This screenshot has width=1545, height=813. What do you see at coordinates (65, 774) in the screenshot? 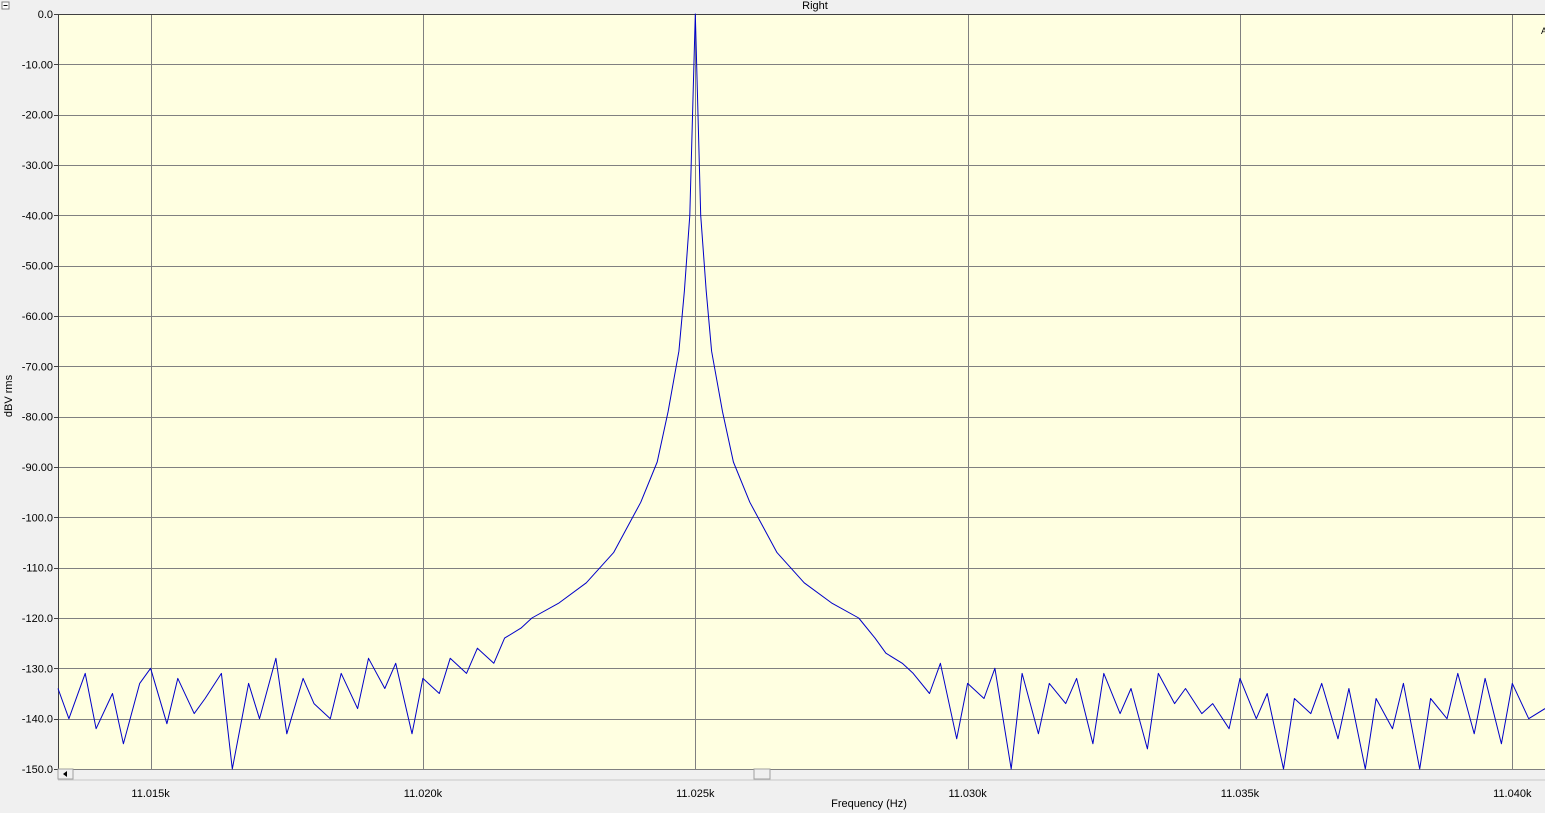
I see `triangle-left-icon` at bounding box center [65, 774].